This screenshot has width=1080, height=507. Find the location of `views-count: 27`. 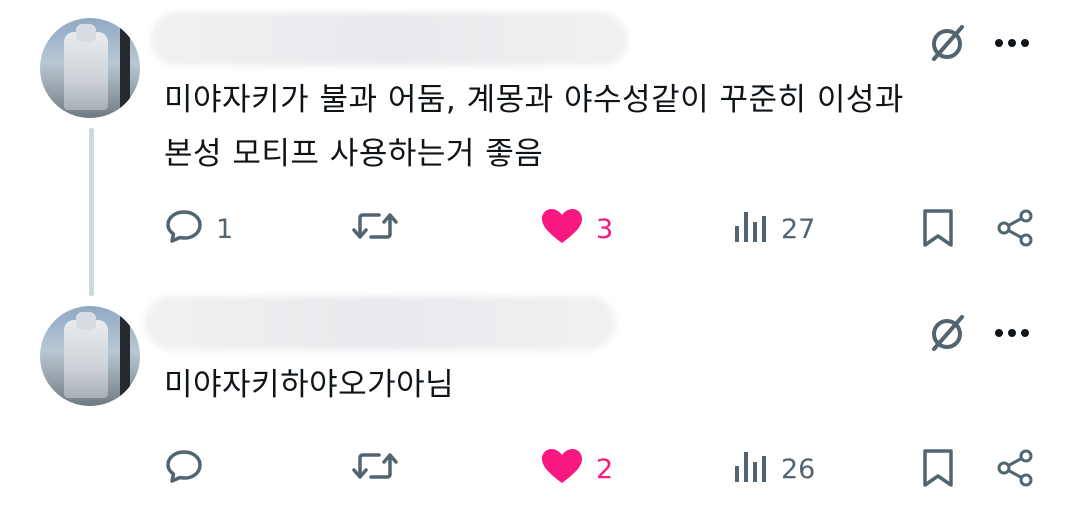

views-count: 27 is located at coordinates (798, 229).